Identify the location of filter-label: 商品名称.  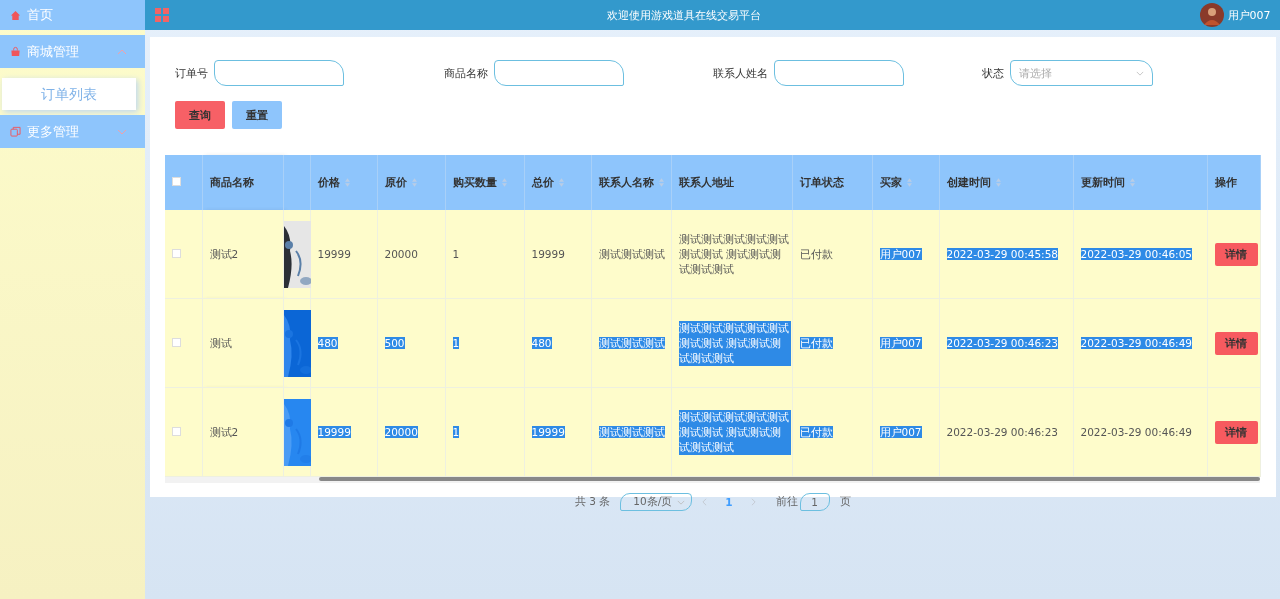
(466, 73).